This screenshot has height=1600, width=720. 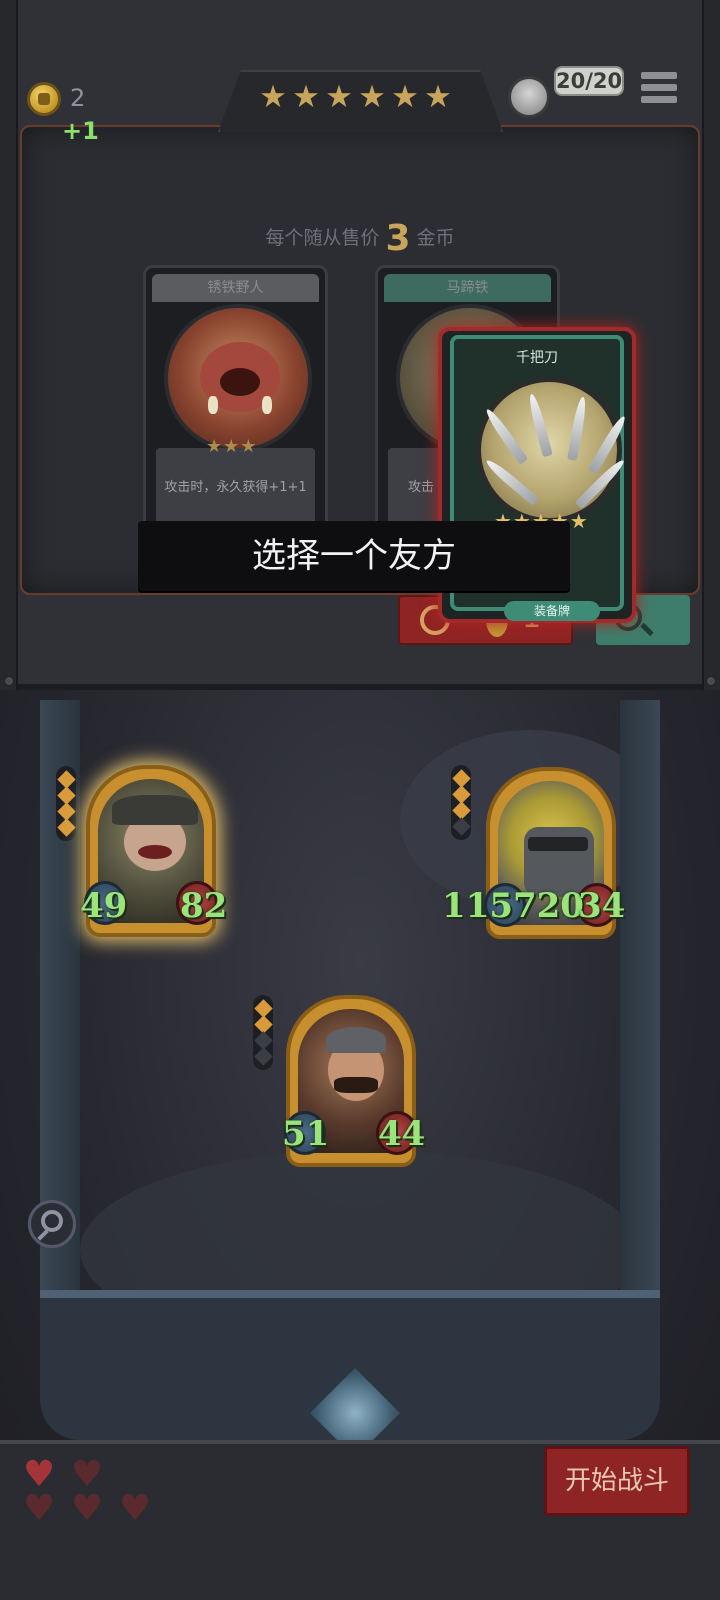 I want to click on card-name: 锈铁野人, so click(x=235, y=288).